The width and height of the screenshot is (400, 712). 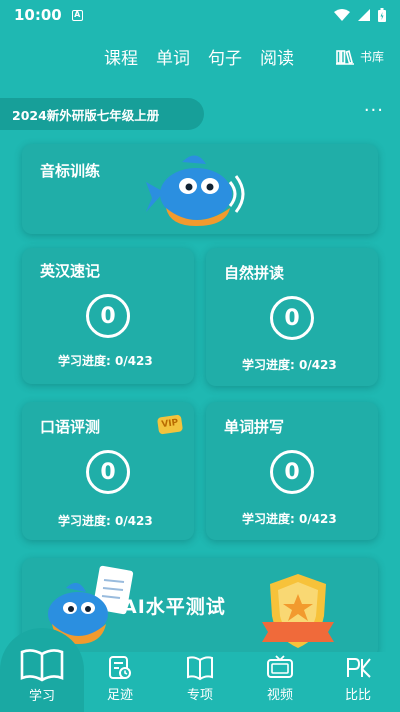 What do you see at coordinates (344, 57) in the screenshot?
I see `bookshelf-icon` at bounding box center [344, 57].